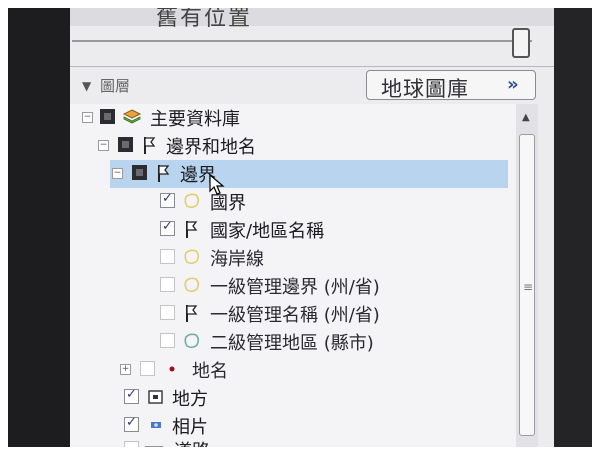  What do you see at coordinates (237, 259) in the screenshot?
I see `tree-item-label: 海岸線` at bounding box center [237, 259].